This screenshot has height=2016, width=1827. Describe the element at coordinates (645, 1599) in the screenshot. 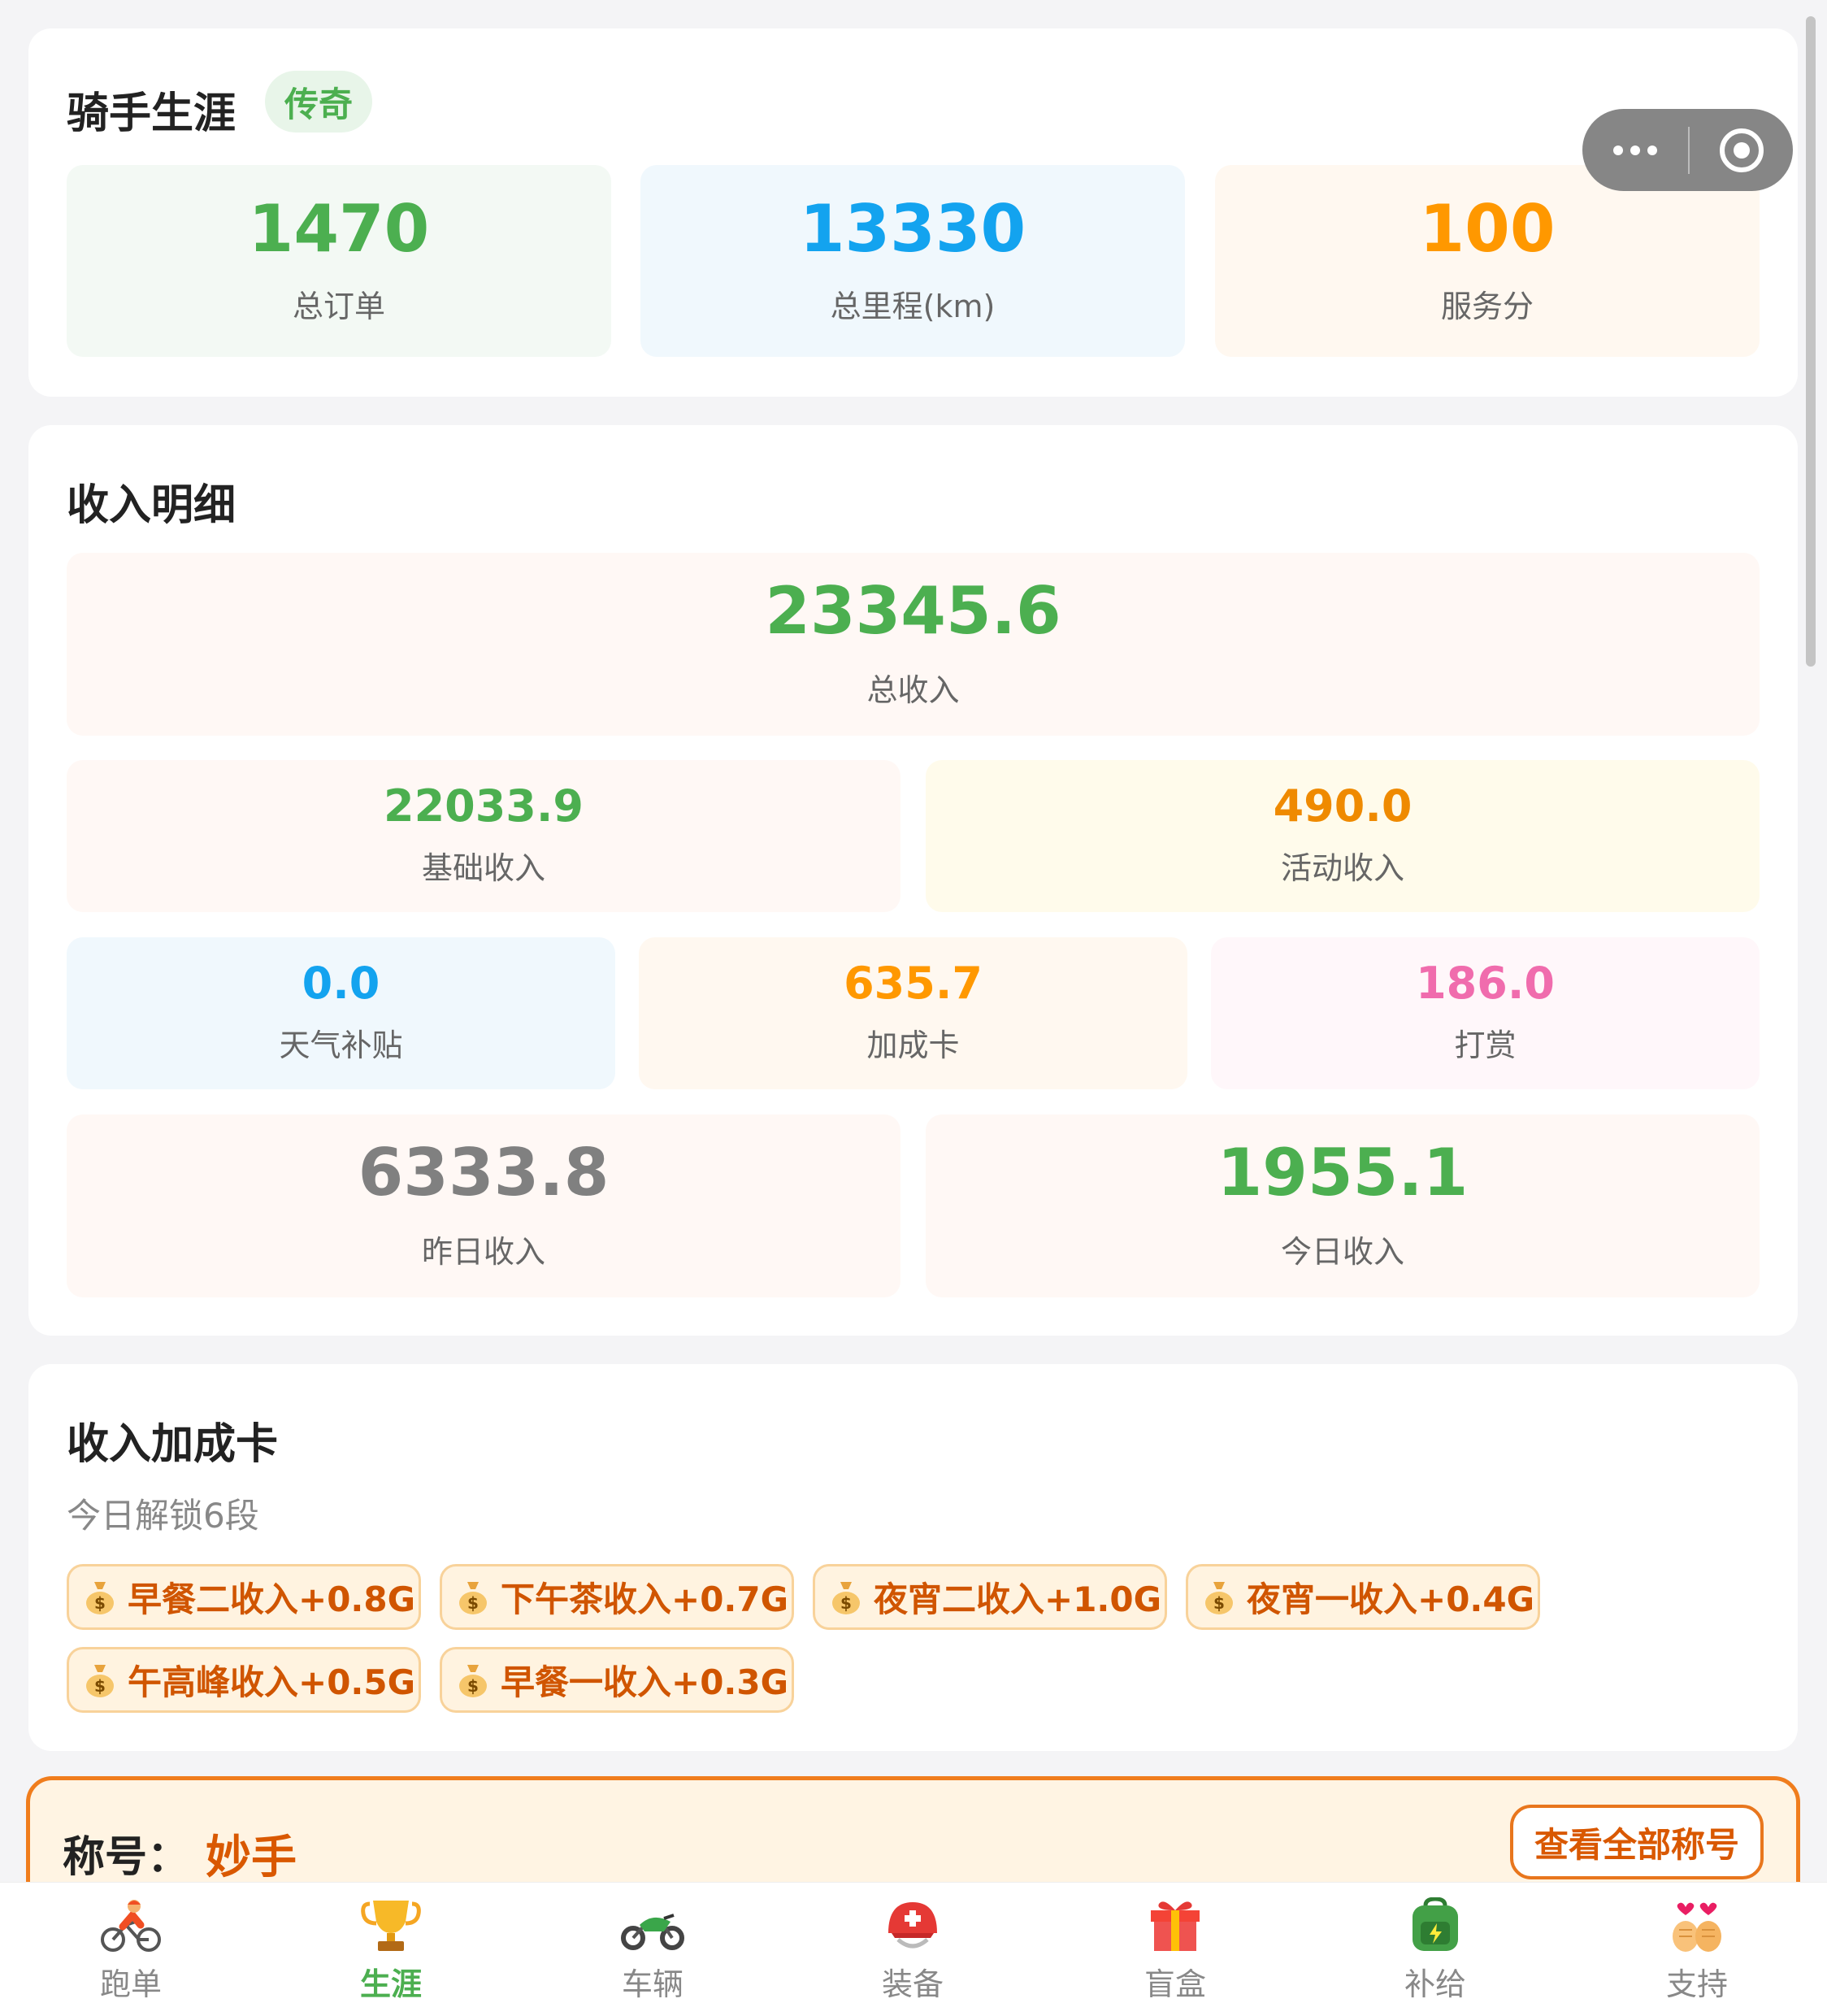

I see `bonus-chip-label: 下午茶收入+0.7G` at that location.